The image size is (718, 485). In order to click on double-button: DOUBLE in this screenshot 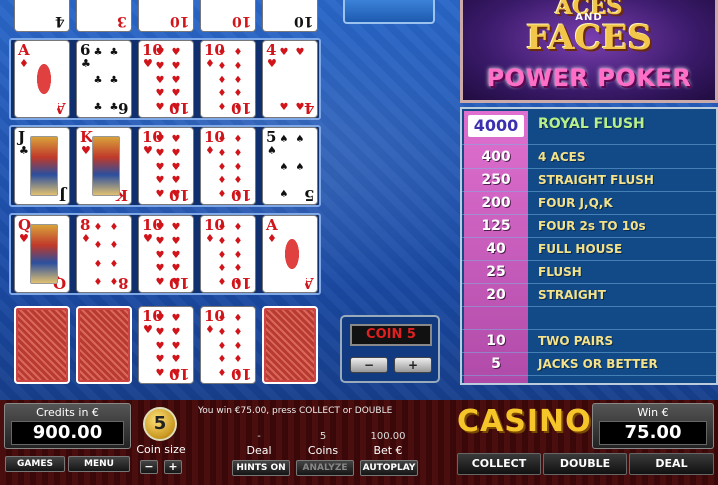, I will do `click(585, 464)`.